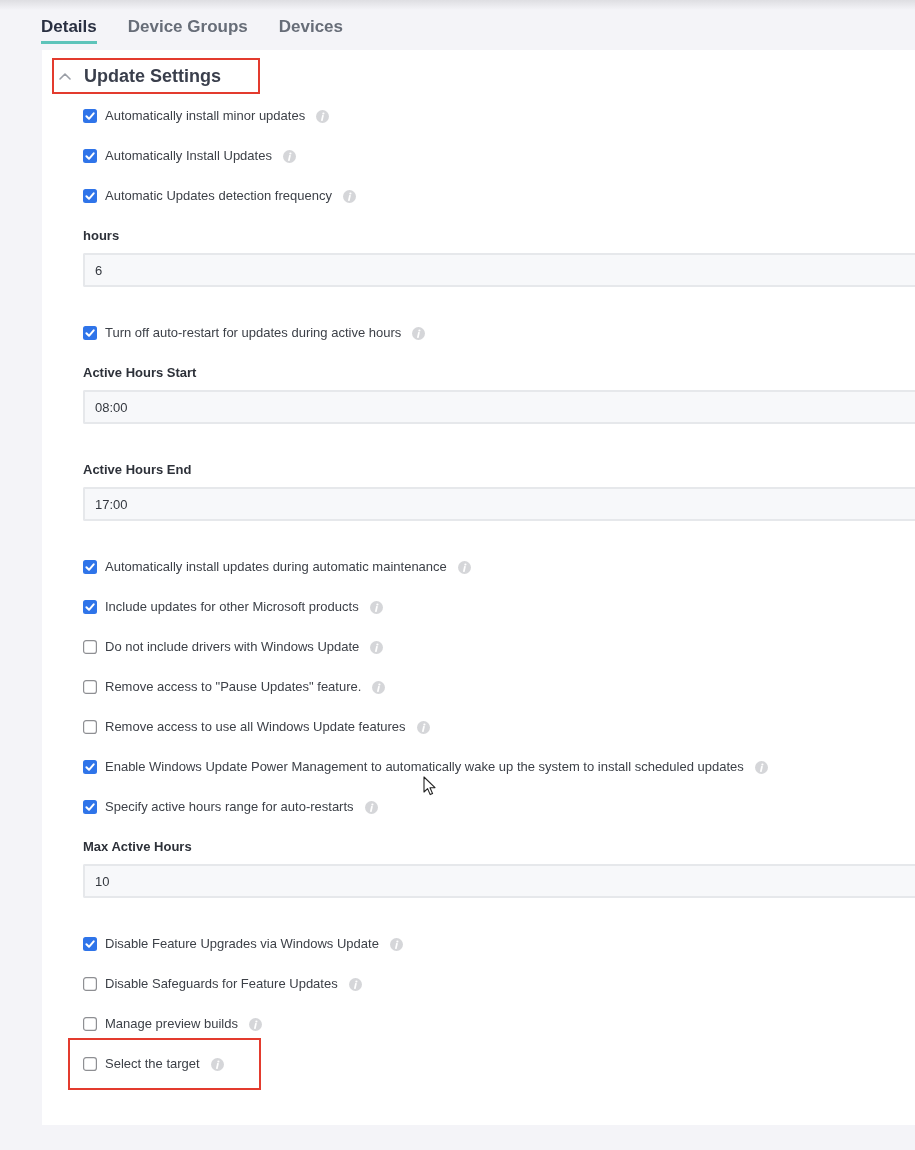  I want to click on input-field: 6, so click(499, 270).